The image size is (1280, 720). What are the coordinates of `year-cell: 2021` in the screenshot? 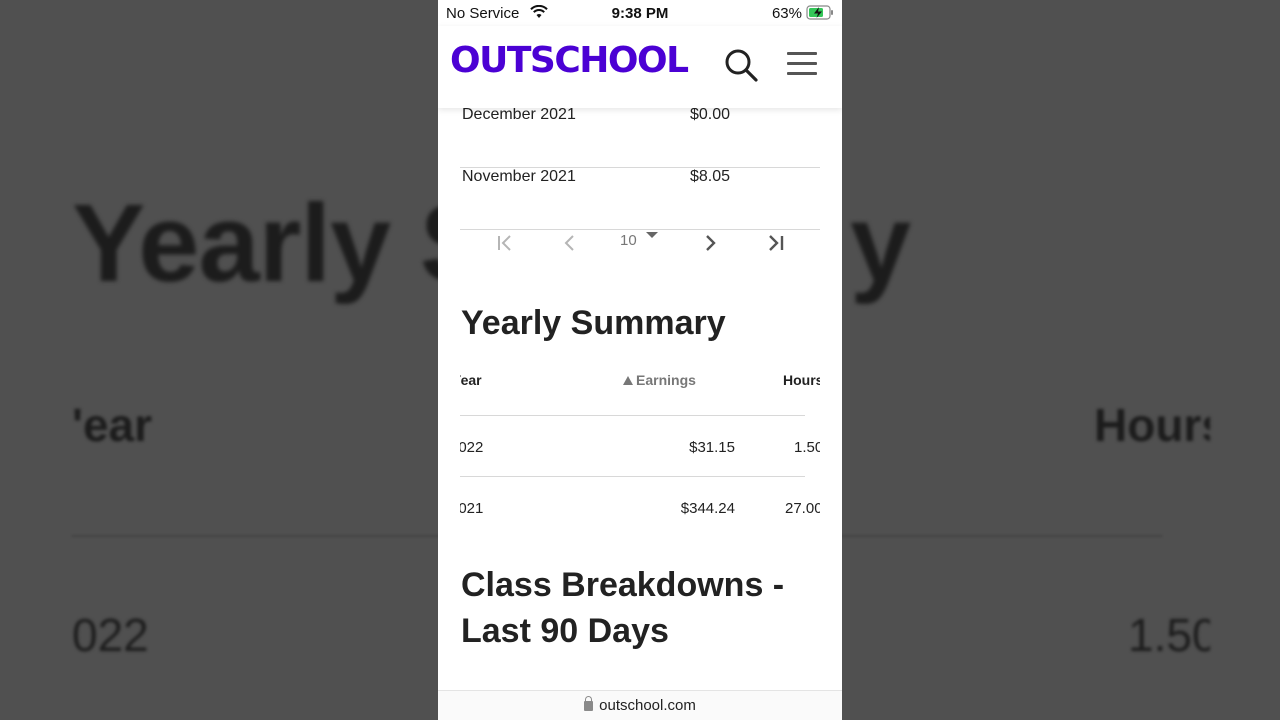 It's located at (472, 508).